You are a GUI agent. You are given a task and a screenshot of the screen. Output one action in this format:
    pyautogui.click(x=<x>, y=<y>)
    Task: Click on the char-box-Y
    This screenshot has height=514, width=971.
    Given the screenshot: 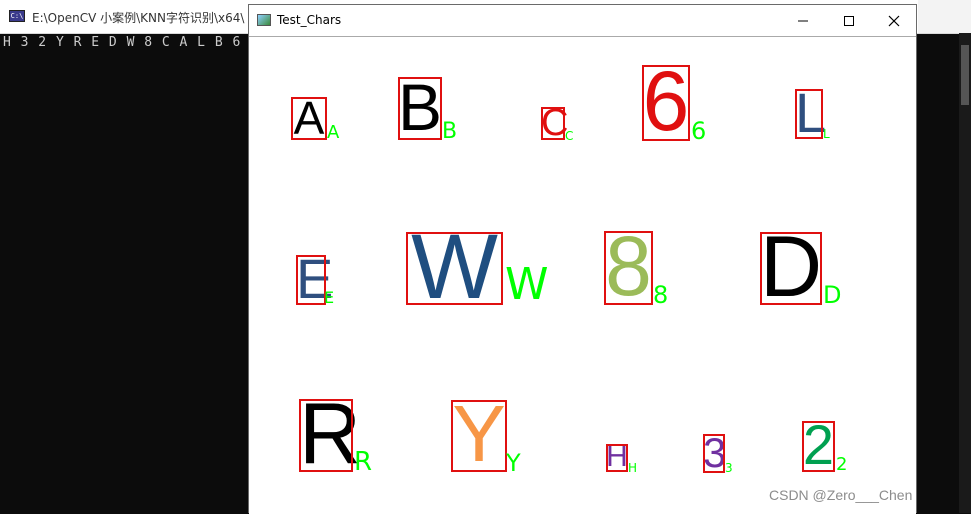 What is the action you would take?
    pyautogui.click(x=479, y=436)
    